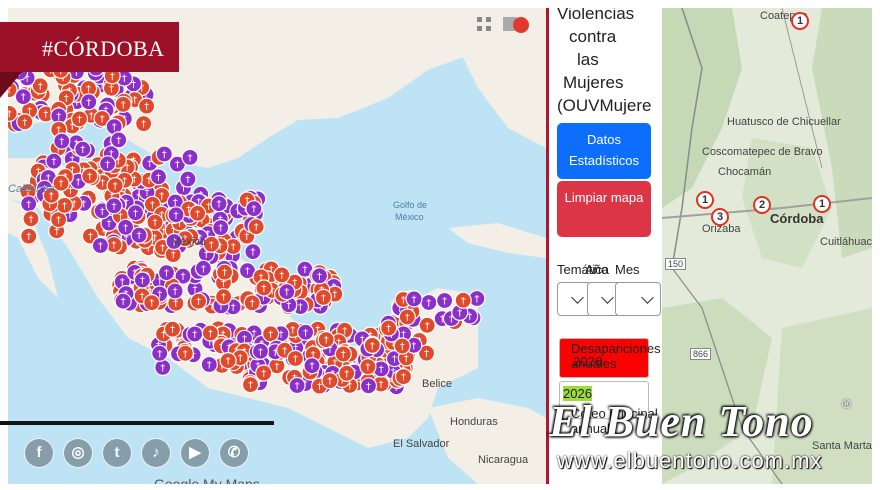 This screenshot has height=490, width=880. What do you see at coordinates (846, 242) in the screenshot?
I see `place-cuitlahuac: Cuitláhuac` at bounding box center [846, 242].